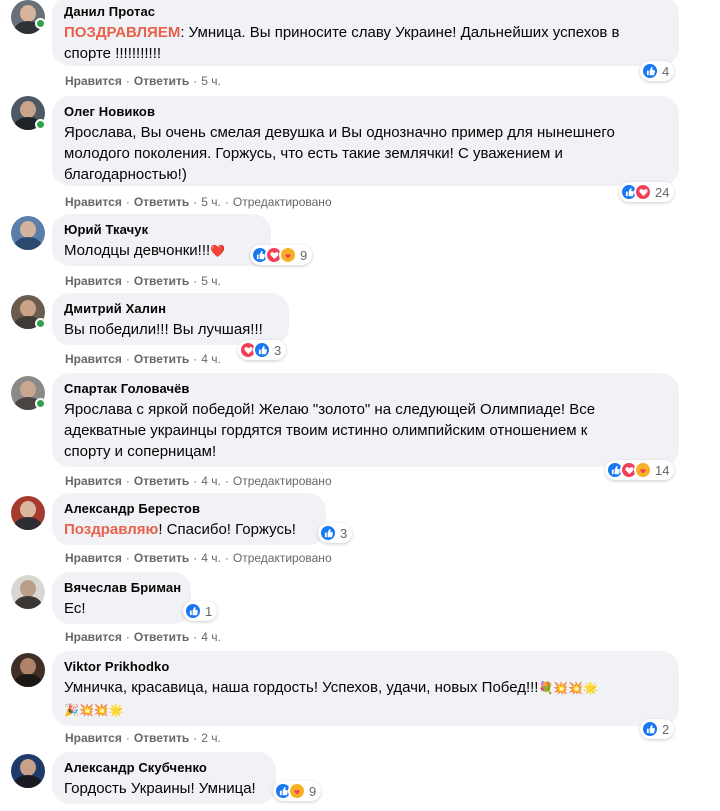 This screenshot has height=811, width=720. What do you see at coordinates (161, 229) in the screenshot?
I see `comment-author: Юрий Ткачук` at bounding box center [161, 229].